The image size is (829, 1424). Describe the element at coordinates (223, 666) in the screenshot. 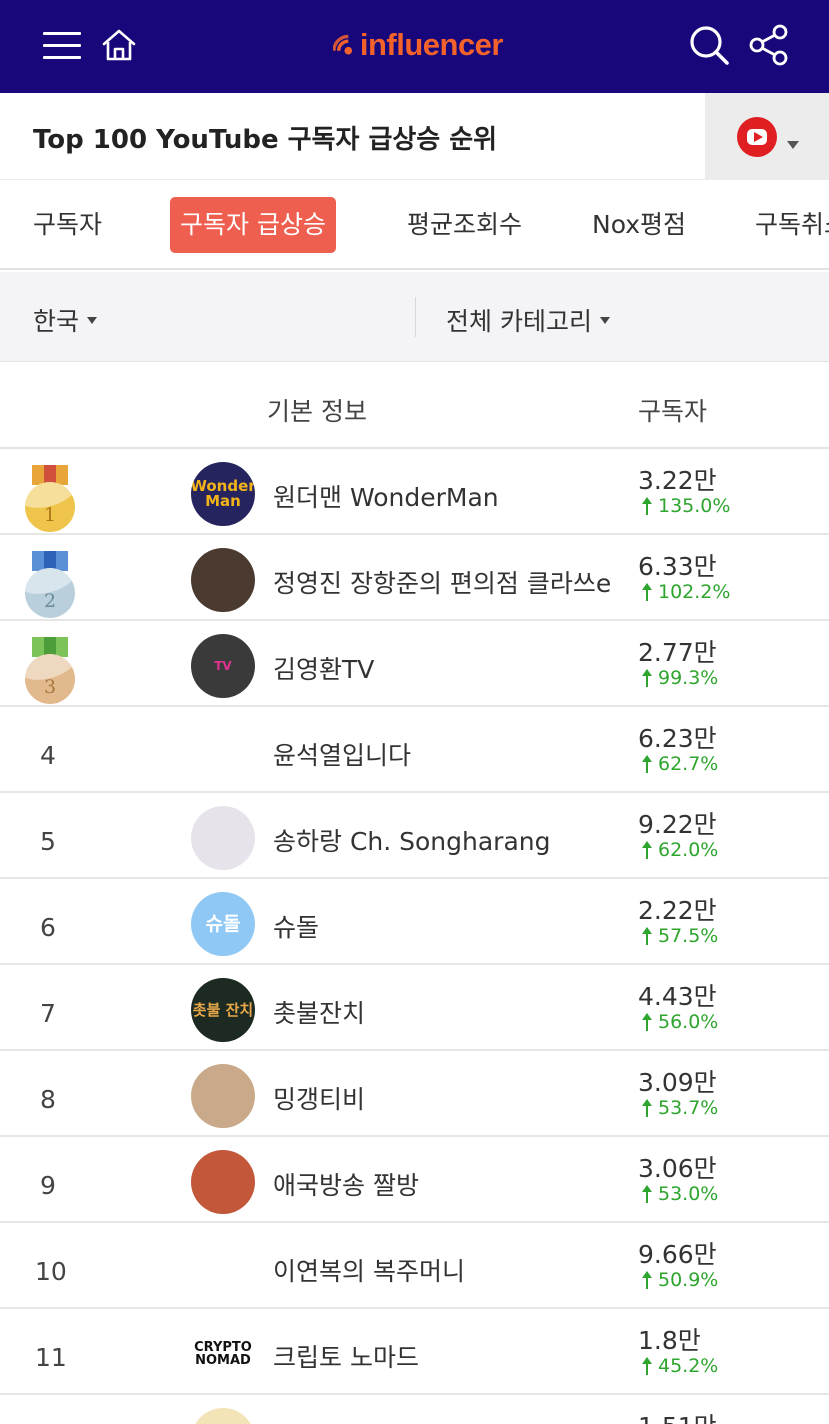

I see `channel-avatar: TV` at that location.